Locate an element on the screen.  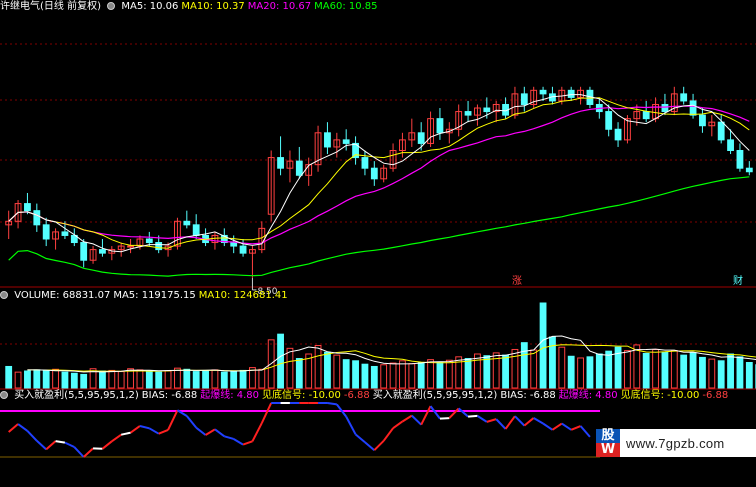
volume-label-1: MA5: 119175.15 is located at coordinates (154, 295).